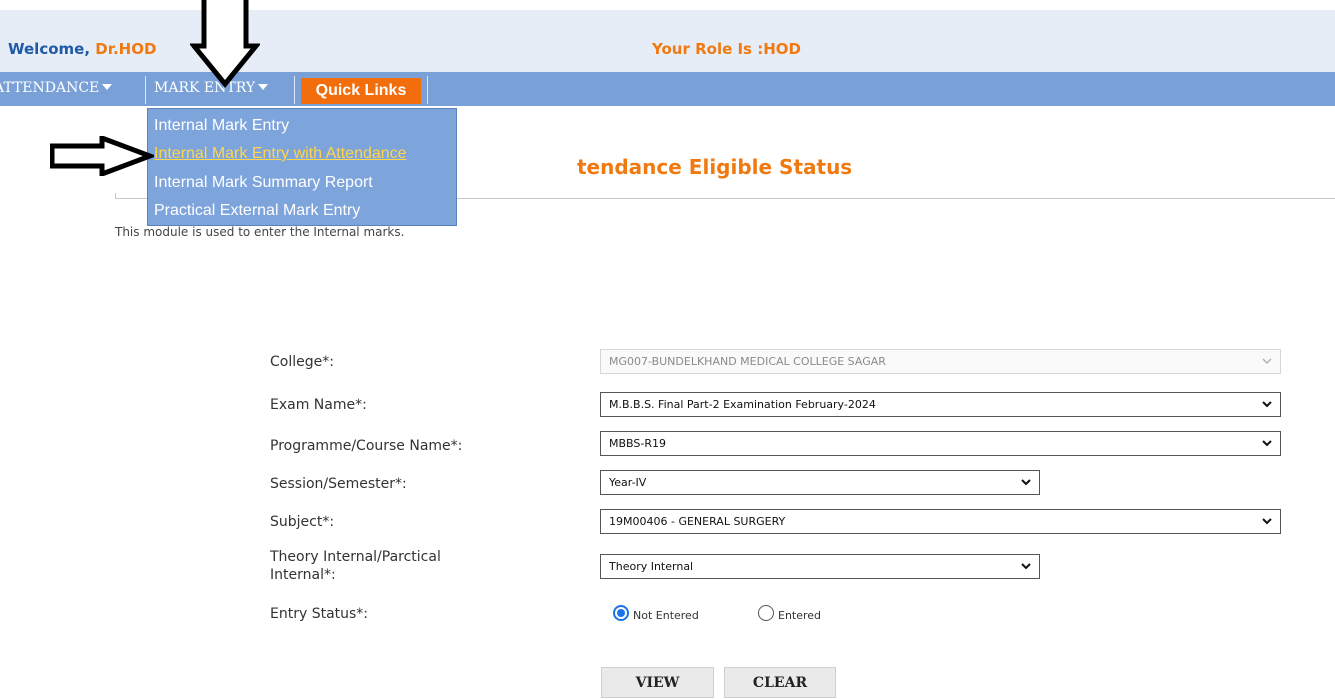  I want to click on subject-label: Subject*:, so click(302, 522).